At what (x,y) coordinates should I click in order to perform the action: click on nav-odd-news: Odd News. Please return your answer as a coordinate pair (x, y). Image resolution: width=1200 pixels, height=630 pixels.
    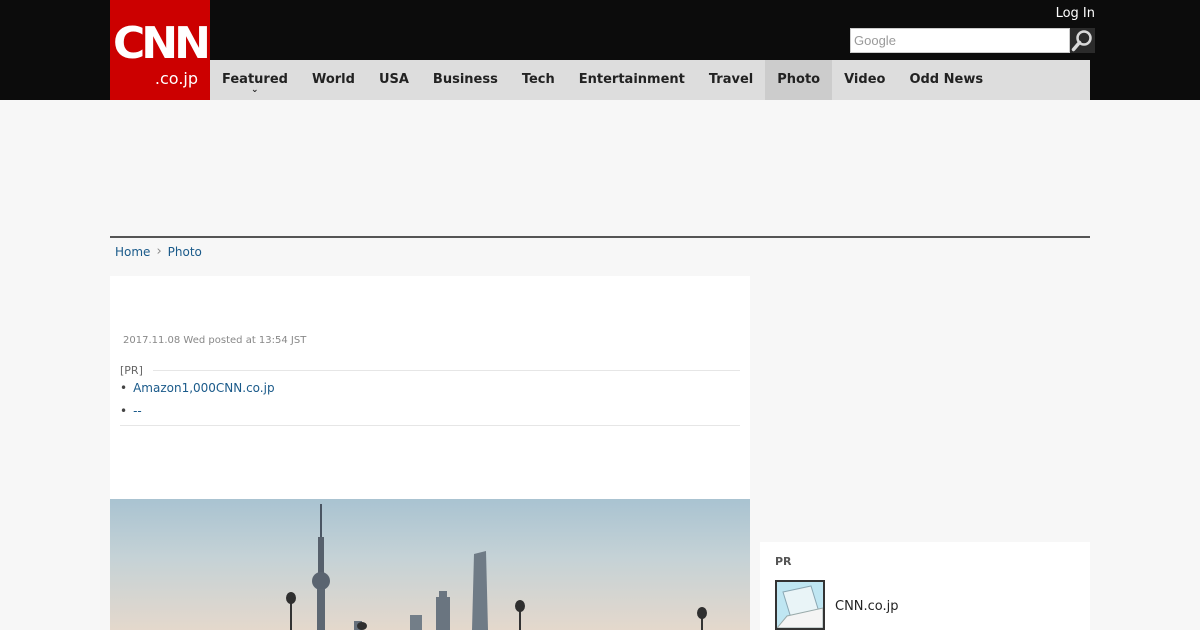
    Looking at the image, I should click on (946, 80).